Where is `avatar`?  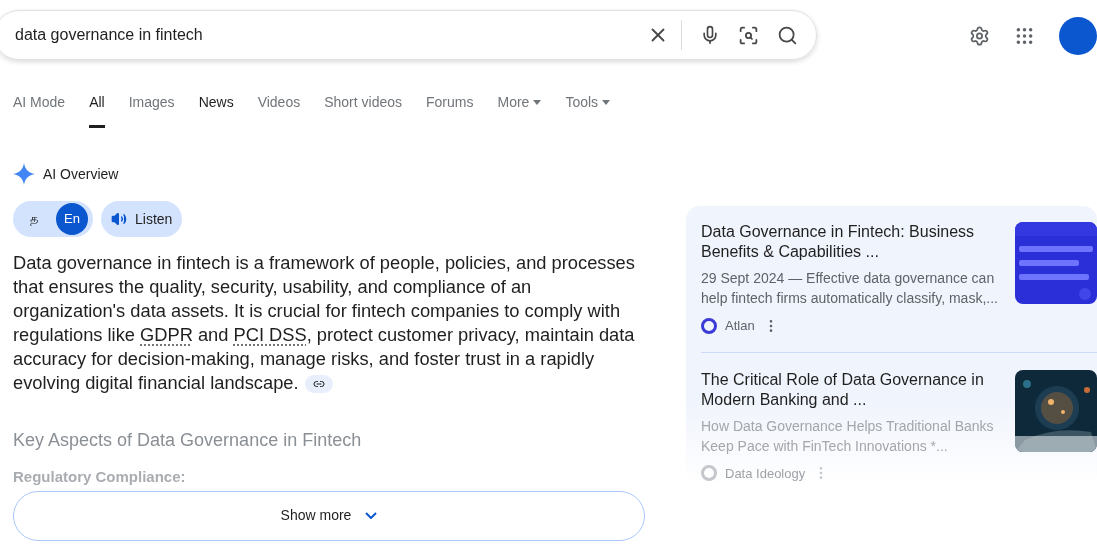
avatar is located at coordinates (1078, 36).